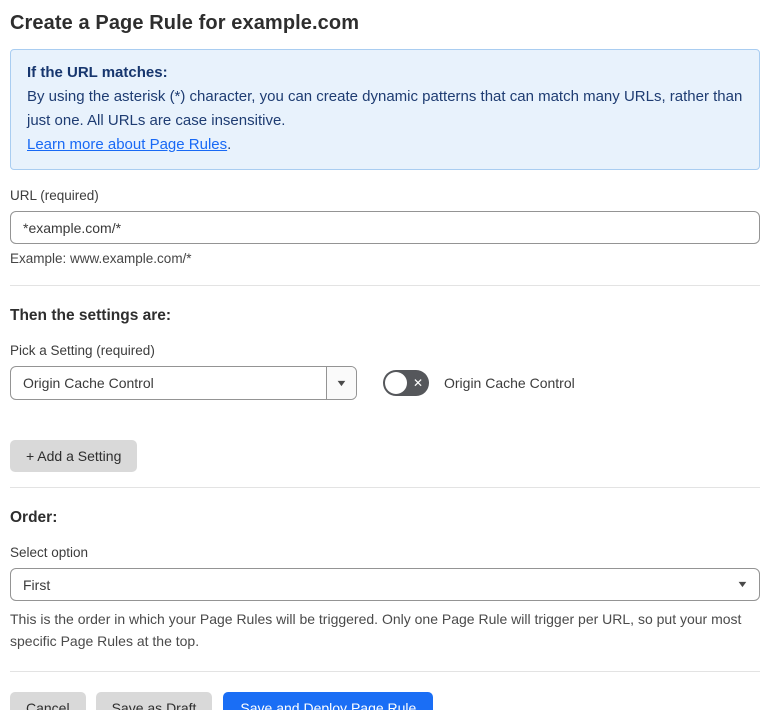 Image resolution: width=770 pixels, height=710 pixels. Describe the element at coordinates (154, 701) in the screenshot. I see `save-as-draft-button: Save as Draft` at that location.